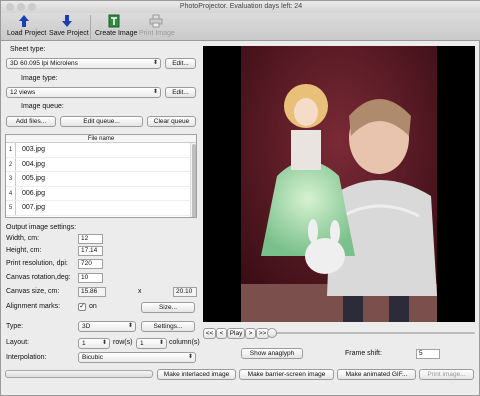  What do you see at coordinates (286, 374) in the screenshot?
I see `make-barrier-screen-image-button: Make barrier-screen image` at bounding box center [286, 374].